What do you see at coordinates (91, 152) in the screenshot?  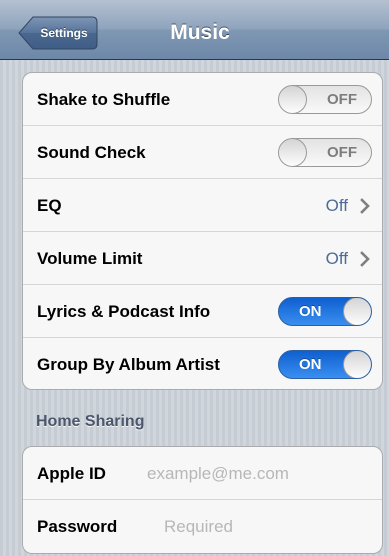 I see `row-label: Sound Check` at bounding box center [91, 152].